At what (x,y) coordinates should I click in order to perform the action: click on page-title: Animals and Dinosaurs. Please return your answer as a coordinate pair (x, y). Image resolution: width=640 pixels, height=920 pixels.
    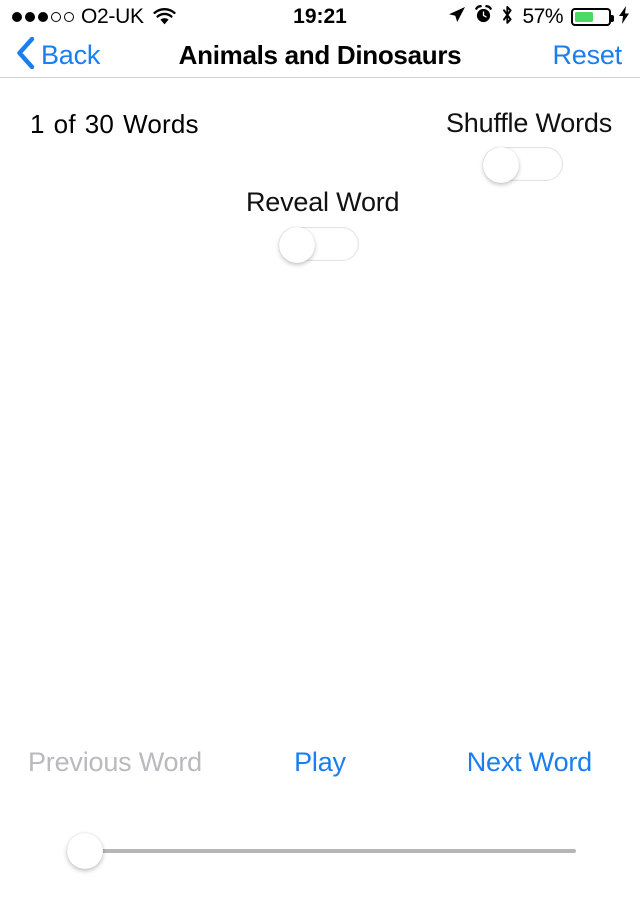
    Looking at the image, I should click on (320, 55).